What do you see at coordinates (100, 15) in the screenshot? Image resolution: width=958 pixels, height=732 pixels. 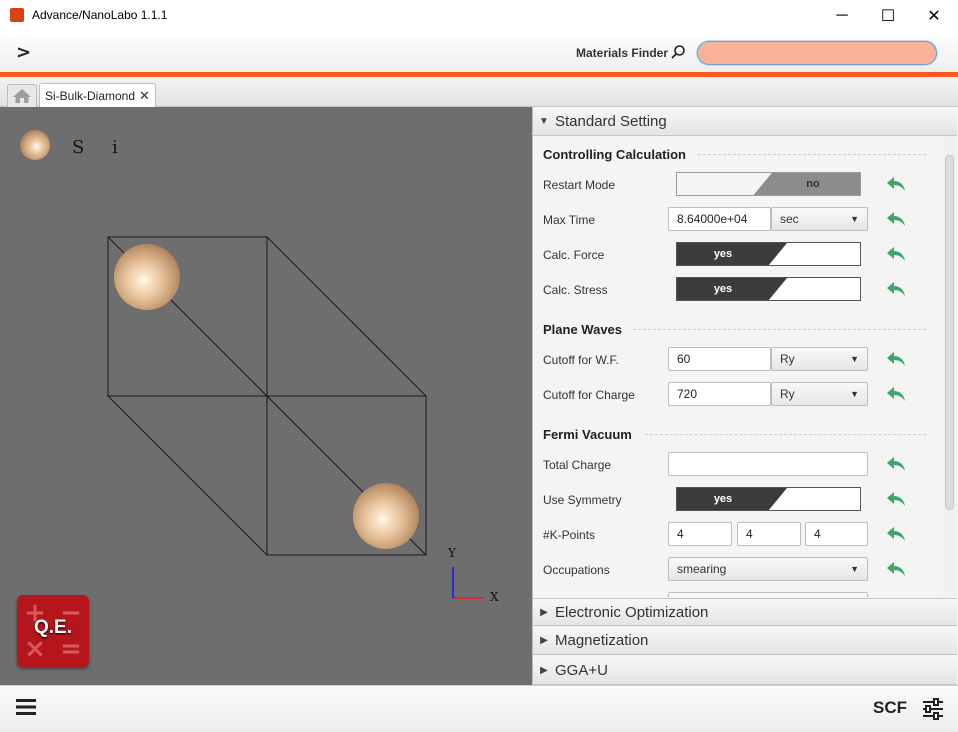 I see `window-title: Advance/NanoLabo 1.1.1` at bounding box center [100, 15].